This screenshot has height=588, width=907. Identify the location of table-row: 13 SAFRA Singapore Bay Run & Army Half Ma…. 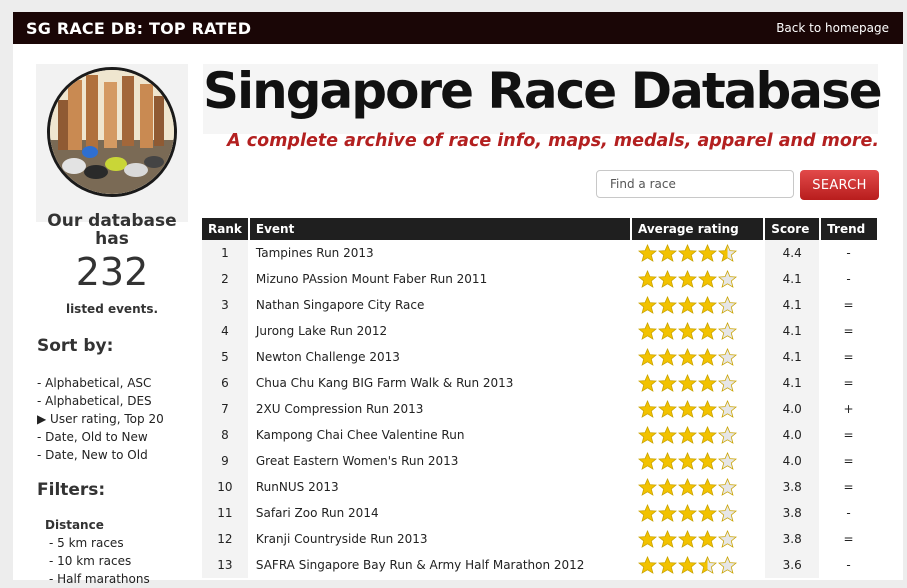
(540, 565).